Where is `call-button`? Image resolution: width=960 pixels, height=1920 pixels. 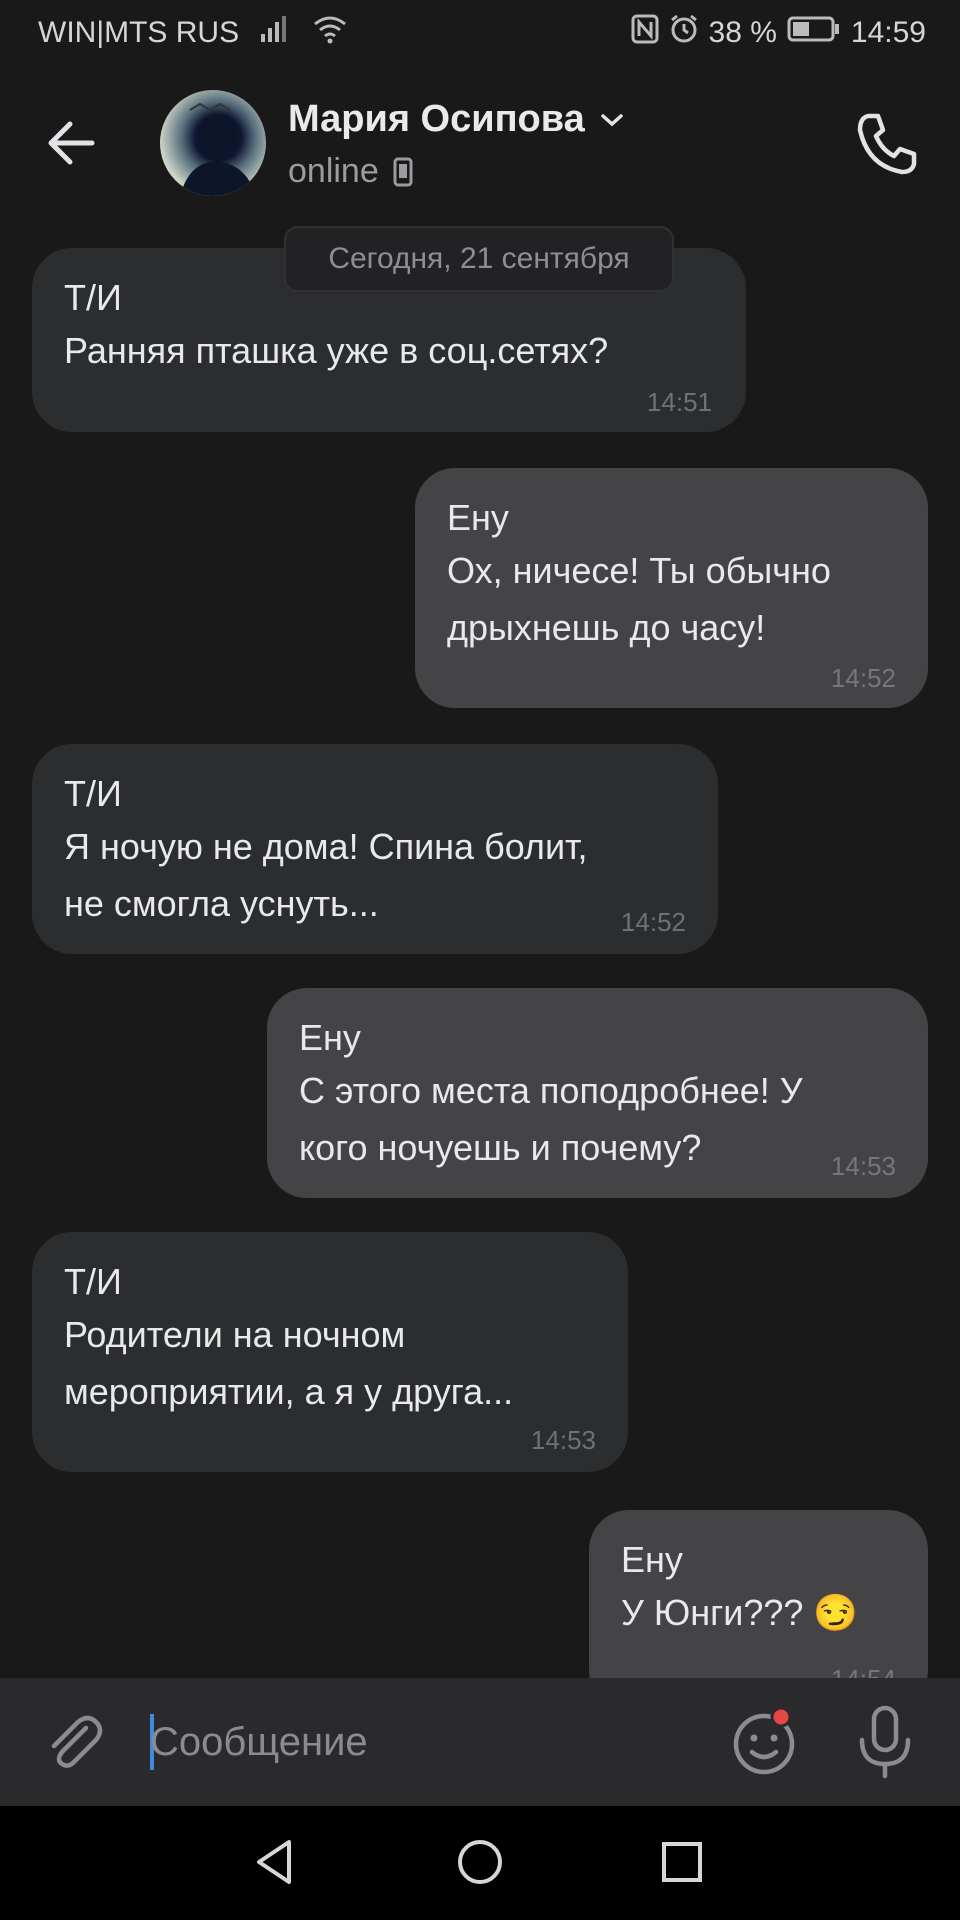
call-button is located at coordinates (886, 144).